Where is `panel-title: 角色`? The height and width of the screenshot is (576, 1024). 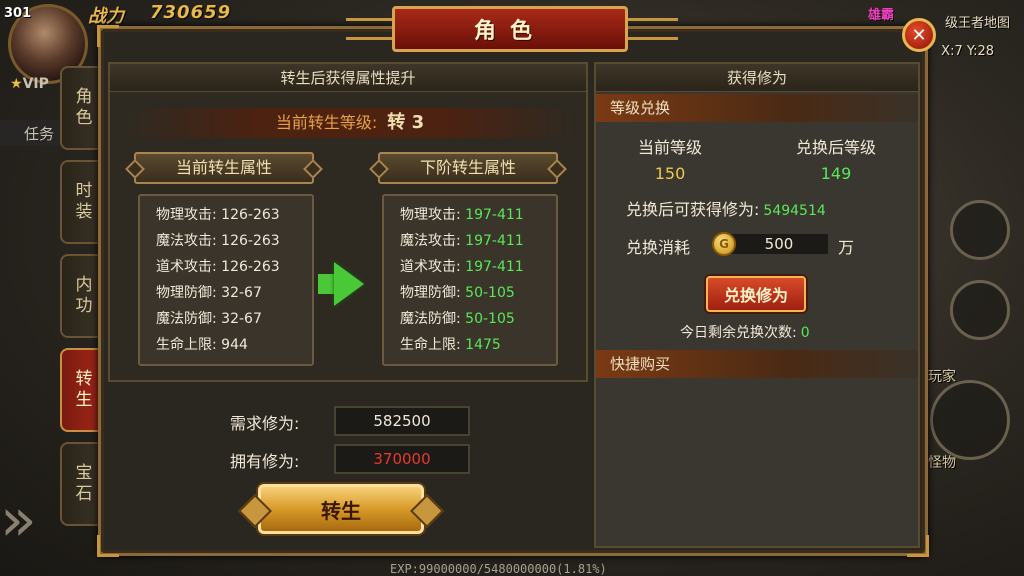
panel-title: 角色 is located at coordinates (510, 29).